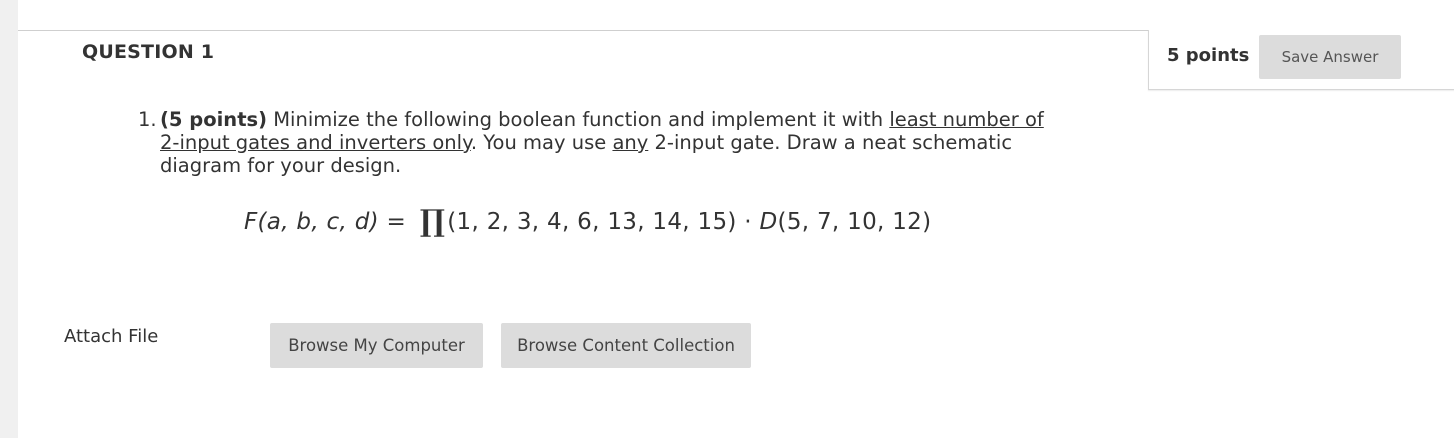 Image resolution: width=1454 pixels, height=438 pixels. What do you see at coordinates (147, 119) in the screenshot?
I see `question-number: 1.` at bounding box center [147, 119].